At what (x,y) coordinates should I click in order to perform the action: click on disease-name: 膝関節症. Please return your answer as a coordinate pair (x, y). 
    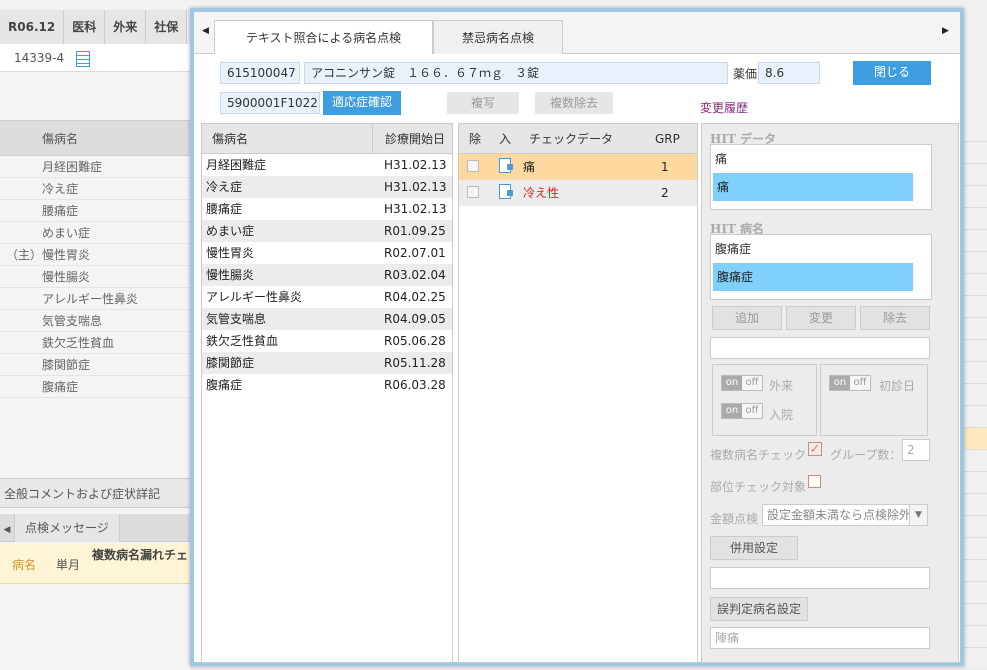
    Looking at the image, I should click on (66, 365).